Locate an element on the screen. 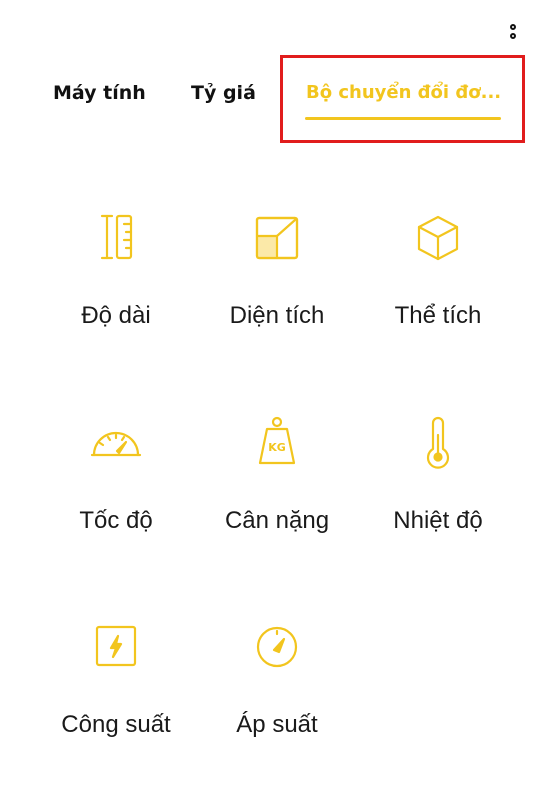 Image resolution: width=555 pixels, height=800 pixels. tab-exchange-rate: Tỷ giá is located at coordinates (223, 93).